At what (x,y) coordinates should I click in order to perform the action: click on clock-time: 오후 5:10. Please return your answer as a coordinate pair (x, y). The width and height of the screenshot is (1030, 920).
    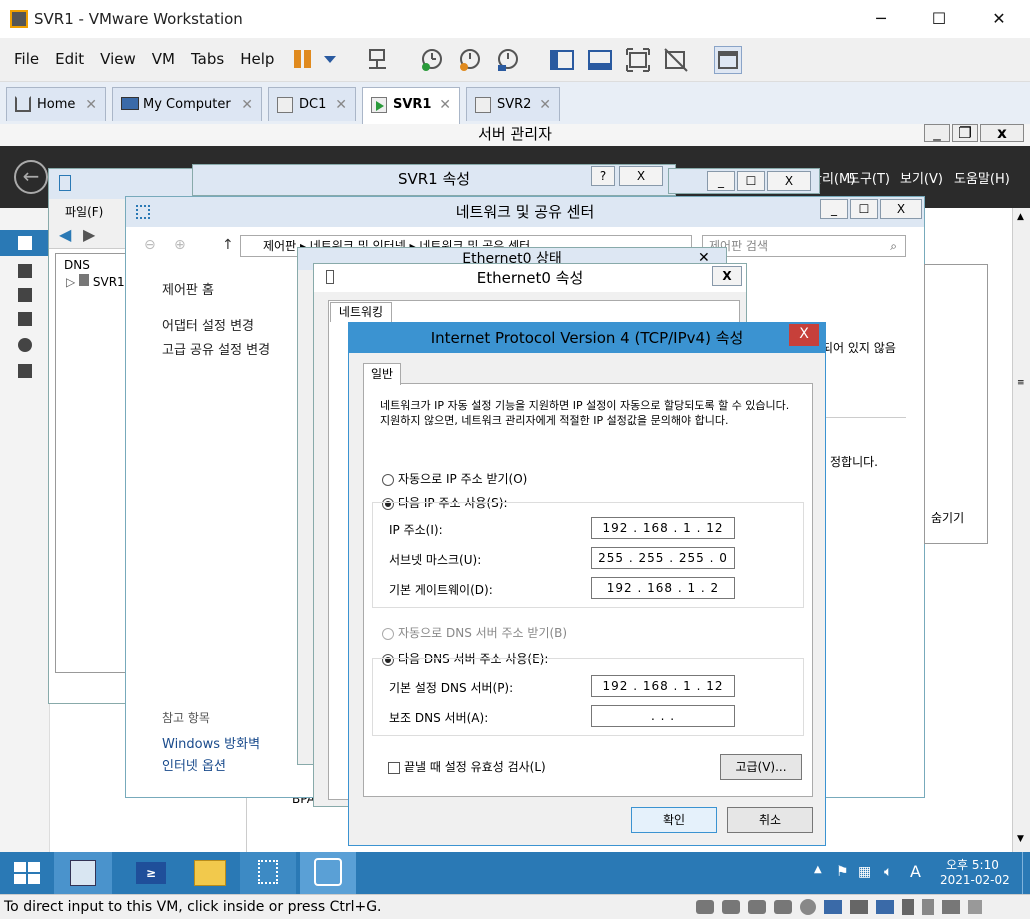
    Looking at the image, I should click on (972, 864).